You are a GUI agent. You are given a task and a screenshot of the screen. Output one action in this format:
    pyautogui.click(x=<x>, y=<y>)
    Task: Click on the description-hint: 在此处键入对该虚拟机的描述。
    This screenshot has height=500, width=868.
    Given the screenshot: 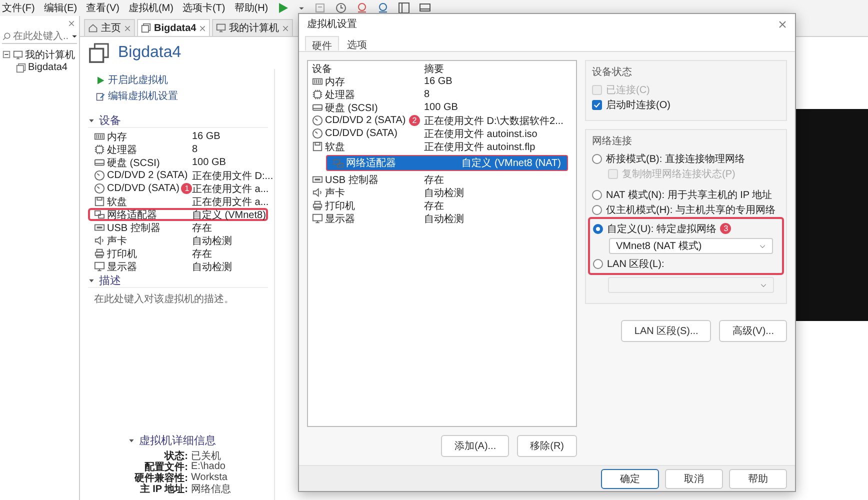 What is the action you would take?
    pyautogui.click(x=178, y=299)
    